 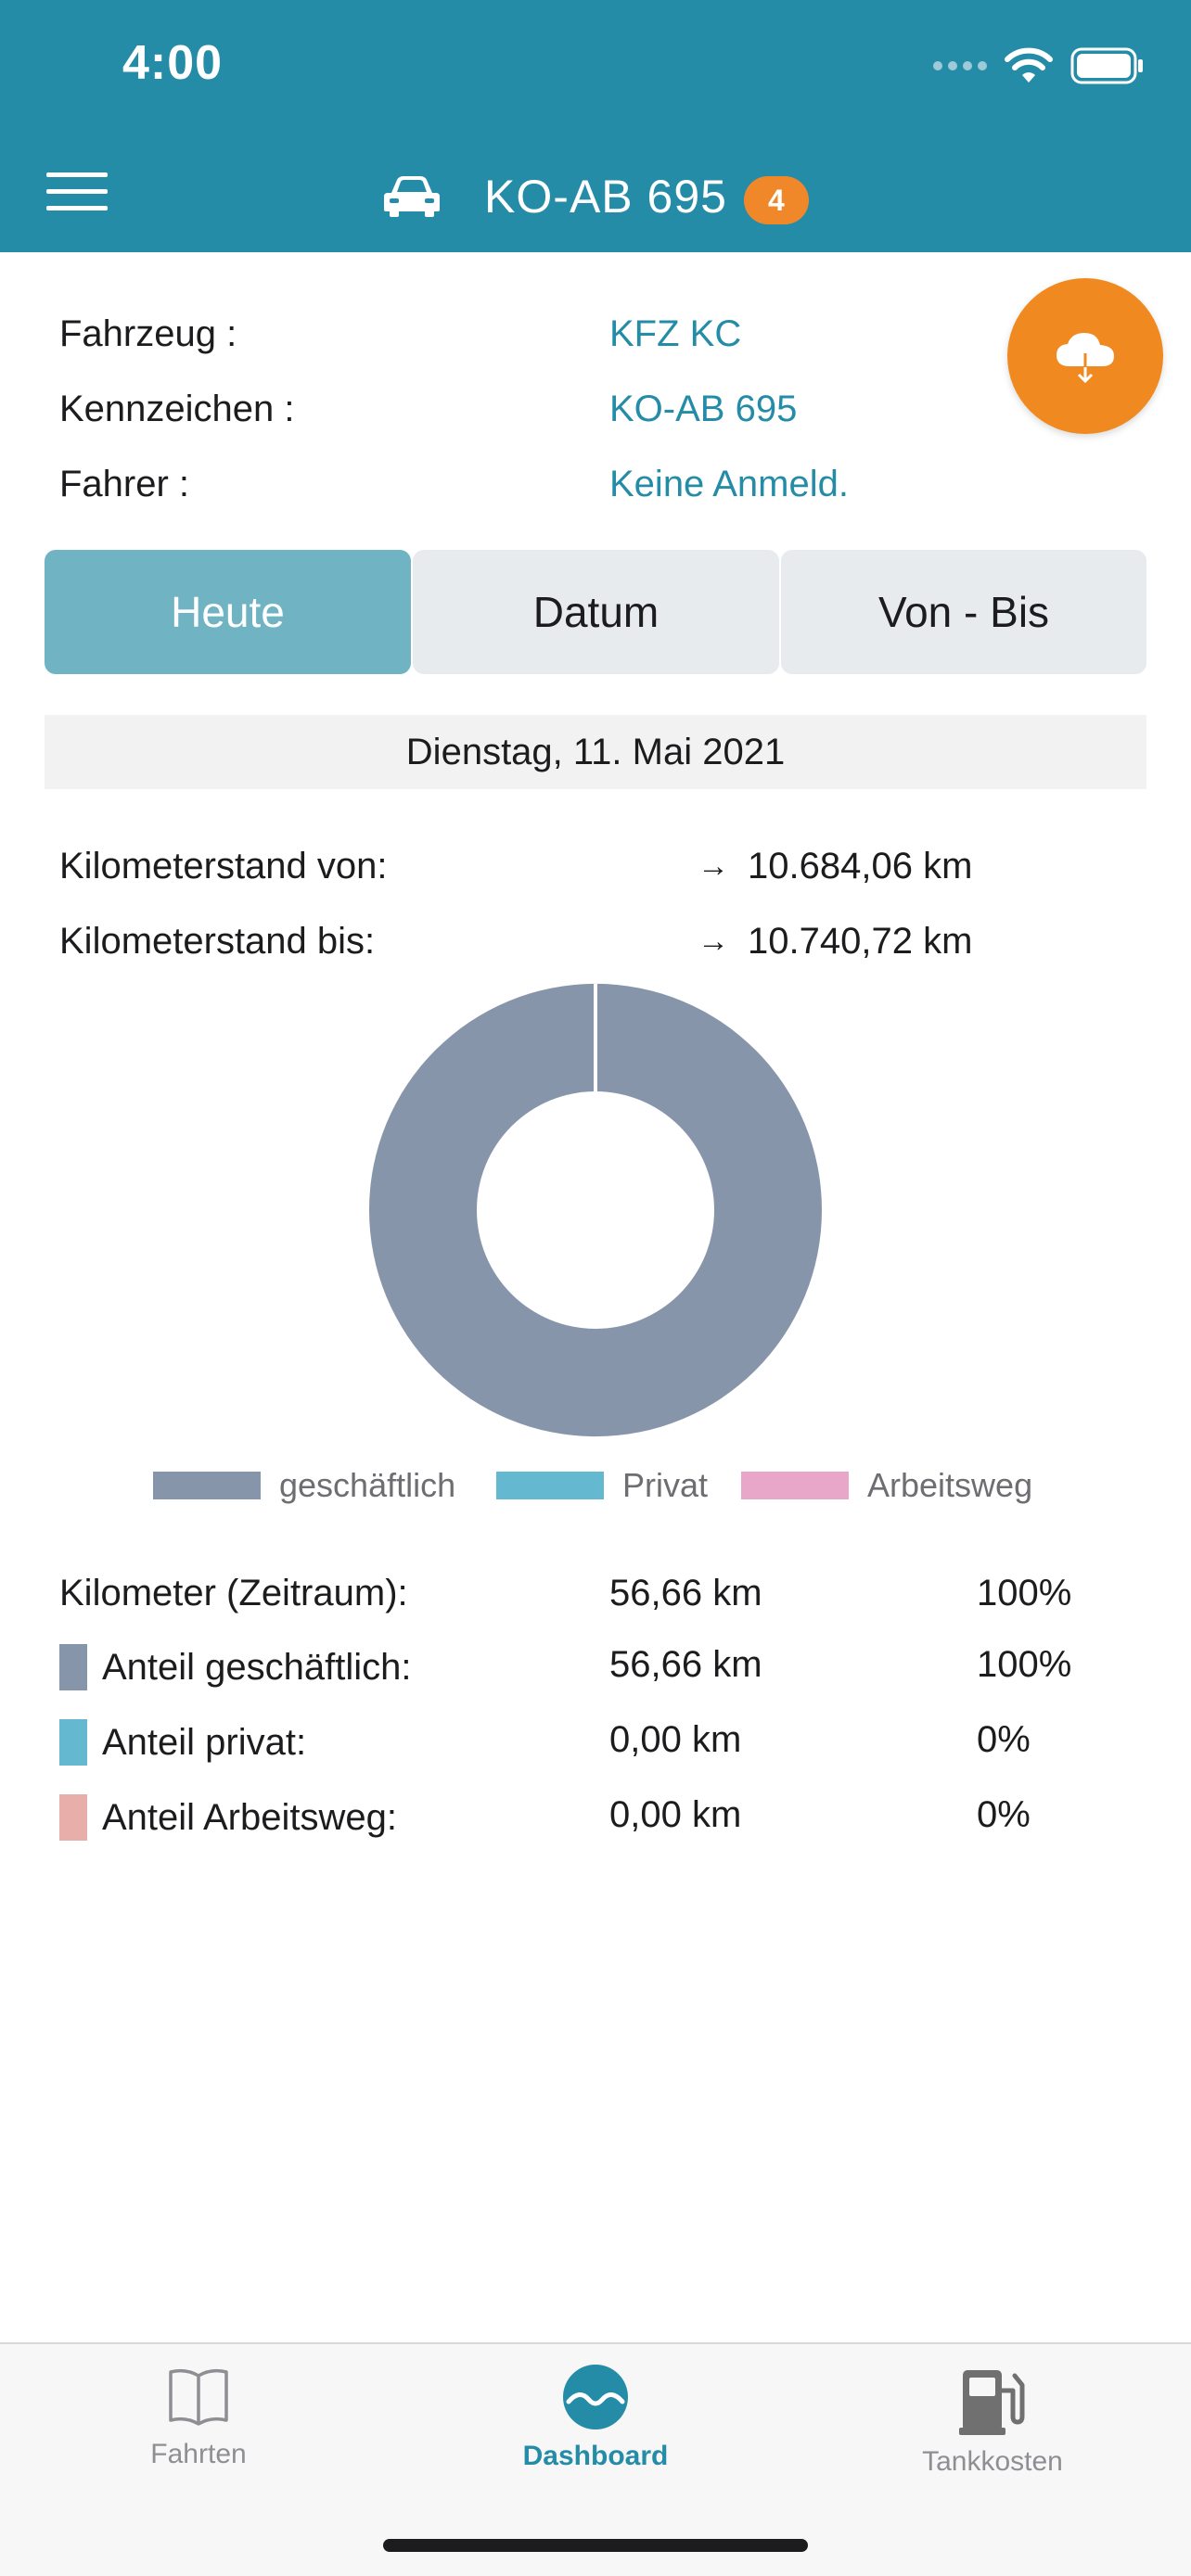 I want to click on summary-total-label: Kilometer (Zeitraum):, so click(x=233, y=1593).